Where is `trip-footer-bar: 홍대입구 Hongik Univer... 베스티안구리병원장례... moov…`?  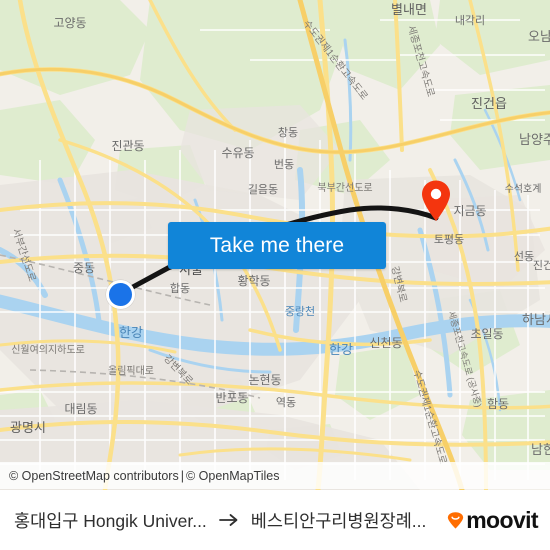
trip-footer-bar: 홍대입구 Hongik Univer... 베스티안구리병원장례... moov… is located at coordinates (275, 520).